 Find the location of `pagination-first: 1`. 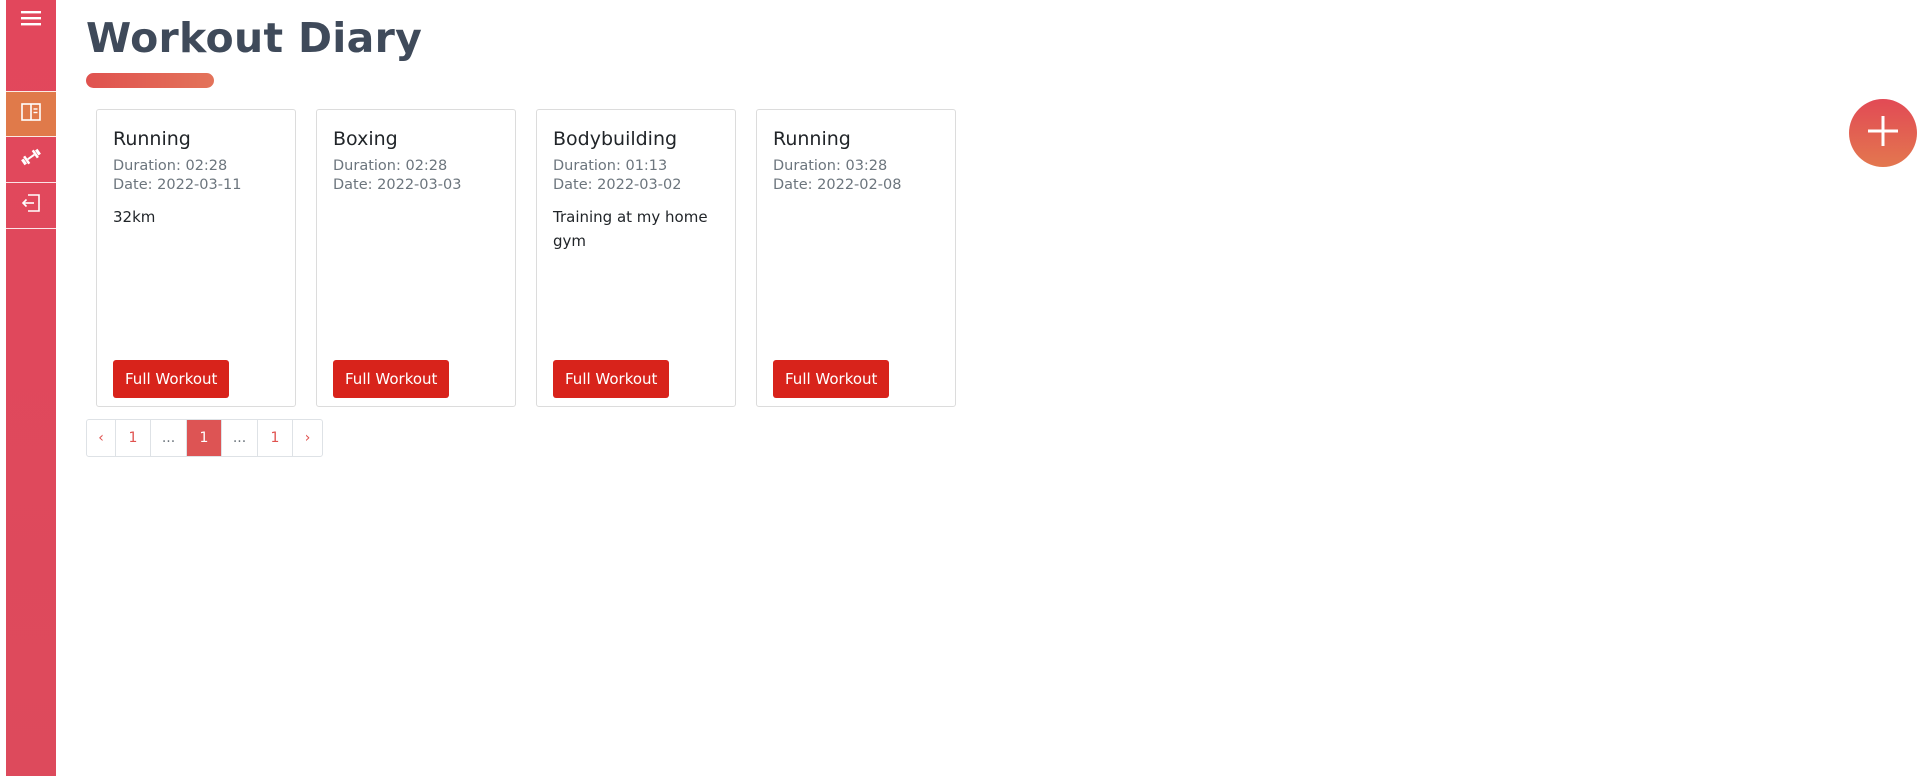

pagination-first: 1 is located at coordinates (133, 438).